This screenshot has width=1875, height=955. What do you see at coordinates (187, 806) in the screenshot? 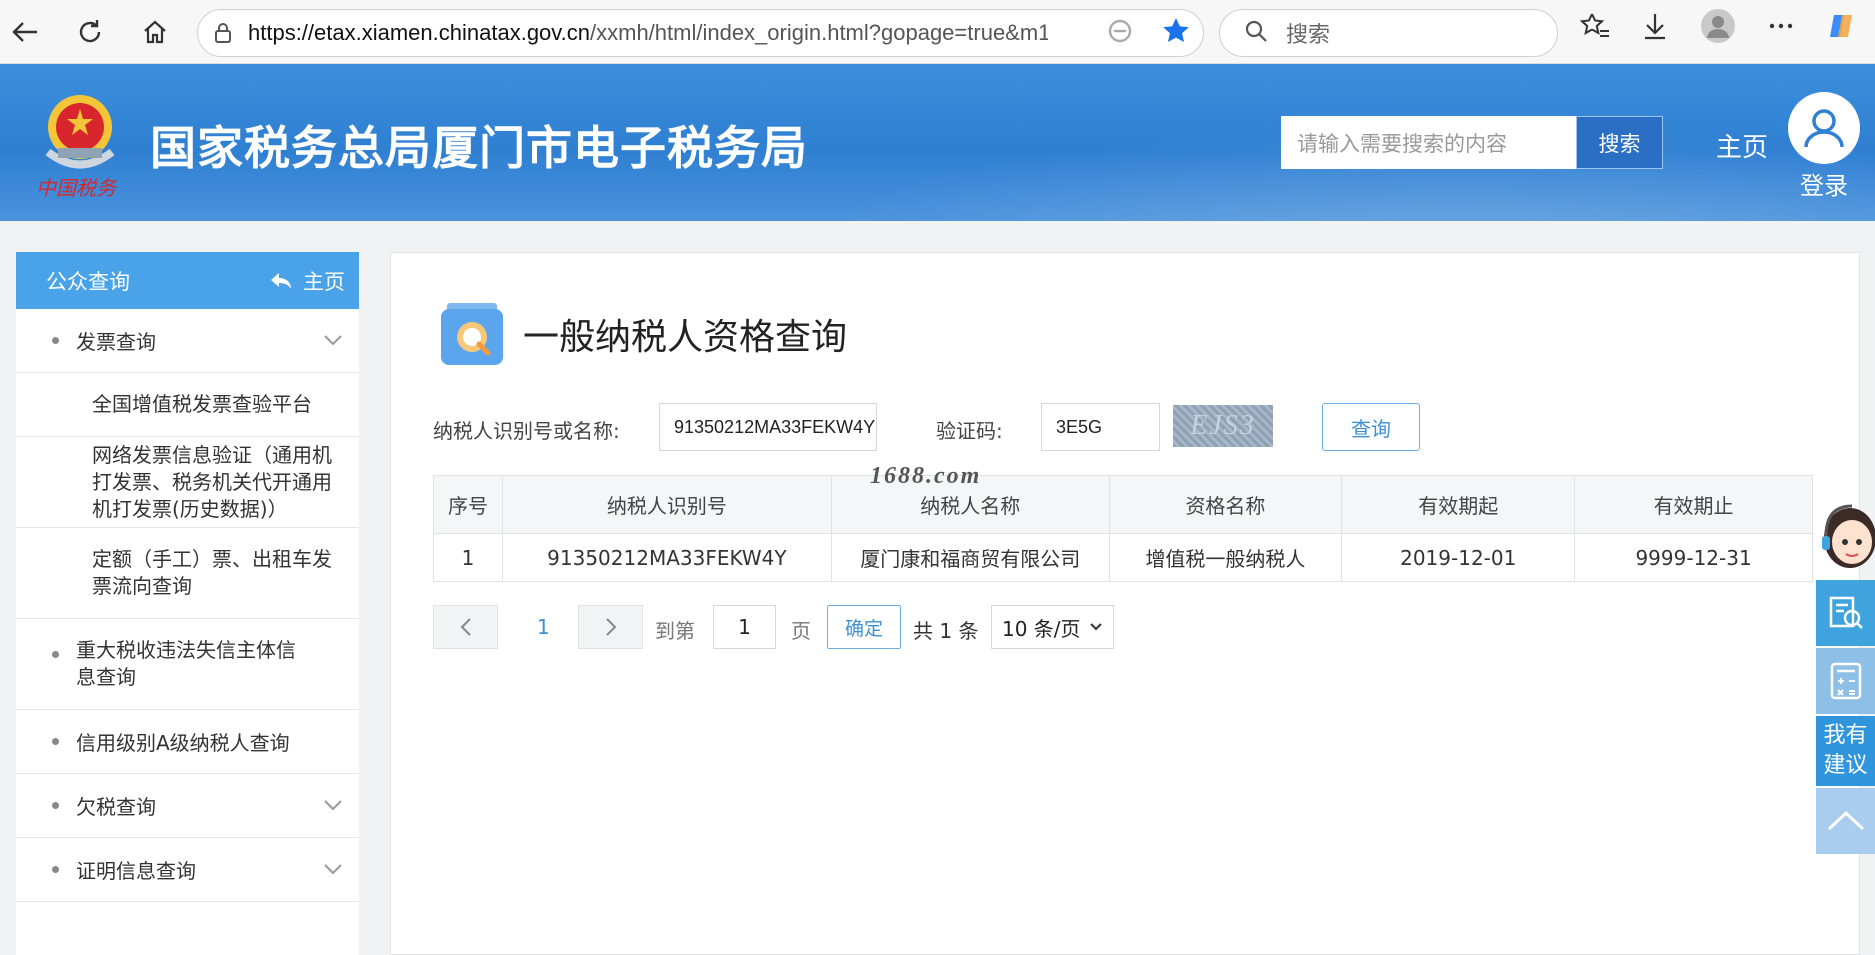
I see `sidebar-item-tax-arrears: 欠税查询` at bounding box center [187, 806].